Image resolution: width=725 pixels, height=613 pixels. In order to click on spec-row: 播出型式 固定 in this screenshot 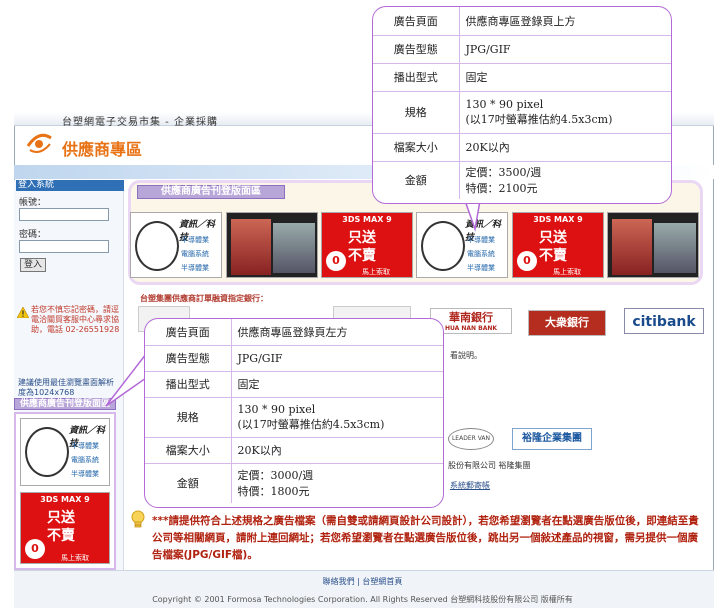, I will do `click(294, 384)`.